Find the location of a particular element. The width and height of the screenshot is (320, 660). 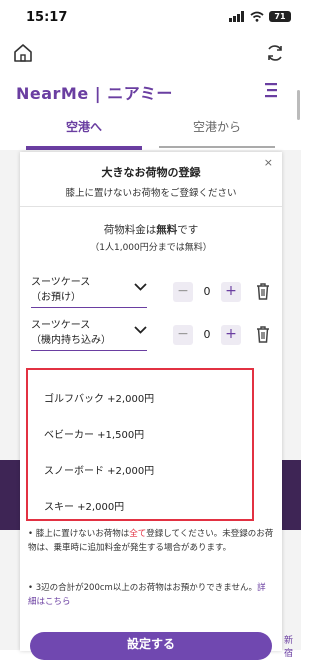

signal-icon is located at coordinates (236, 16).